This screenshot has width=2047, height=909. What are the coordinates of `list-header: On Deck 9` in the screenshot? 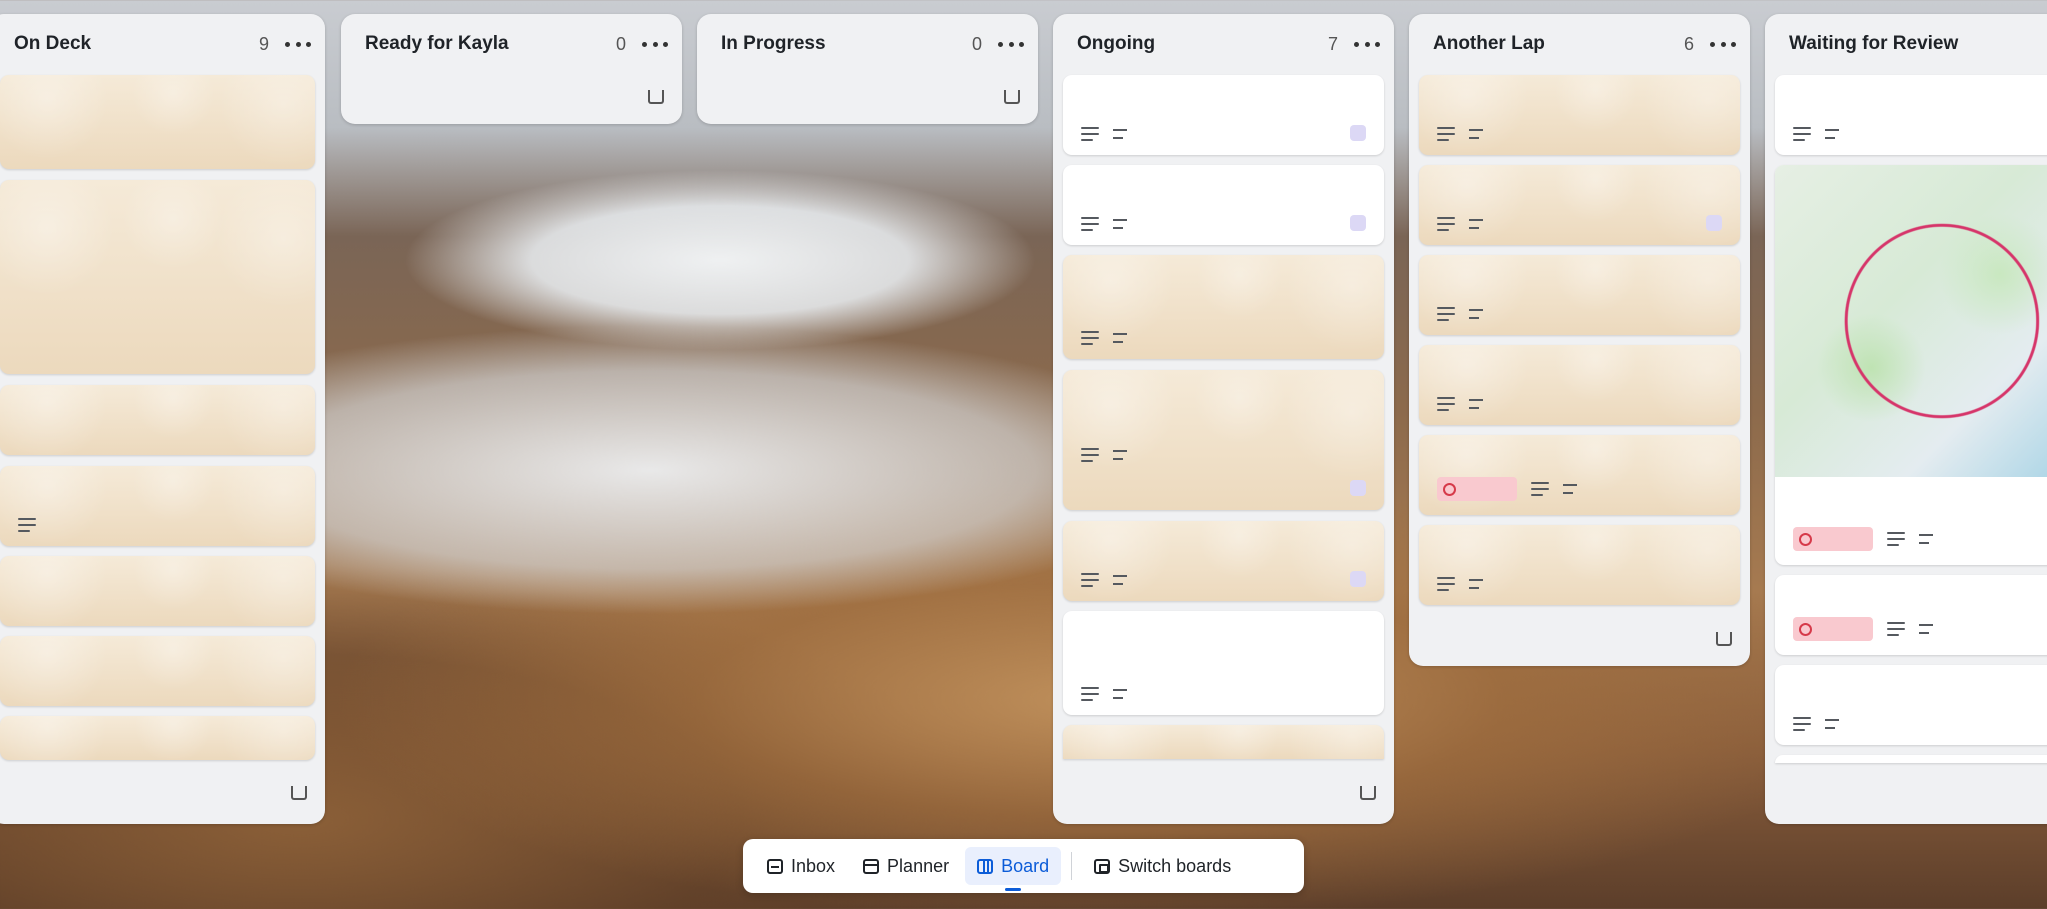 It's located at (162, 44).